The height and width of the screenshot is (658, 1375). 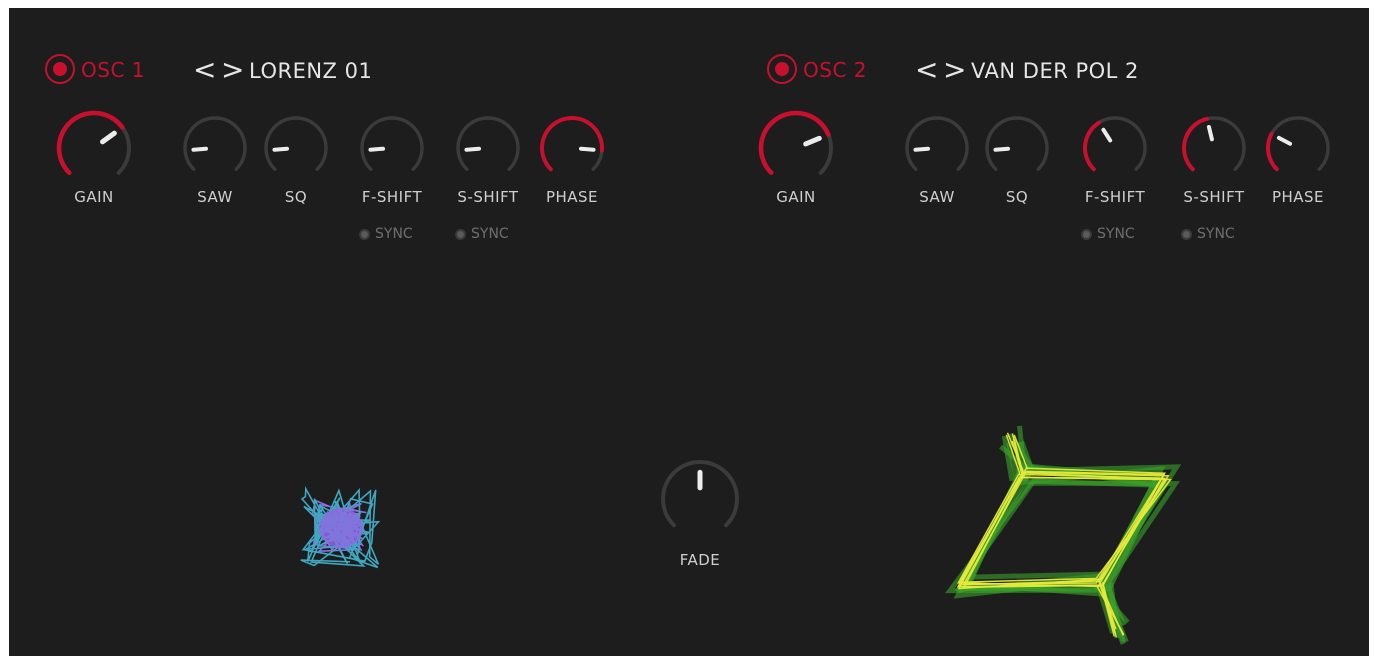 I want to click on osc1-next-preset-chevron-right-icon: >, so click(x=232, y=70).